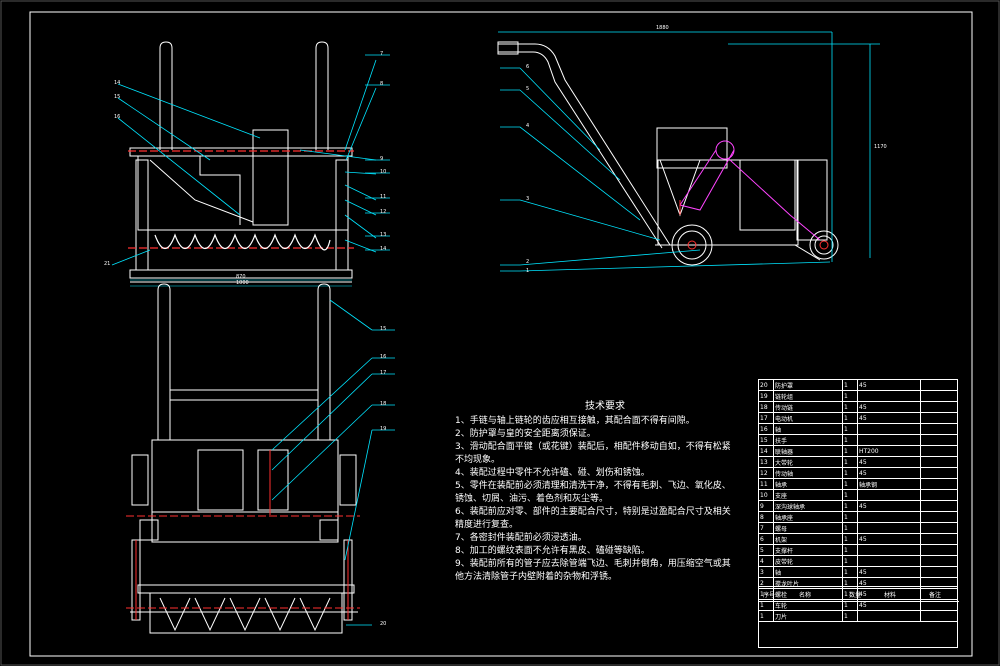  Describe the element at coordinates (605, 406) in the screenshot. I see `tech-notes-title: 技术要求` at that location.